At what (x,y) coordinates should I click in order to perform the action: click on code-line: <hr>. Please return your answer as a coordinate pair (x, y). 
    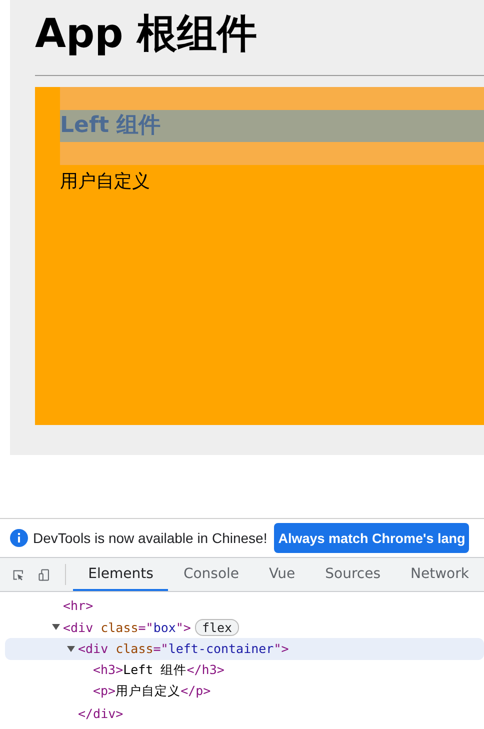
    Looking at the image, I should click on (78, 606).